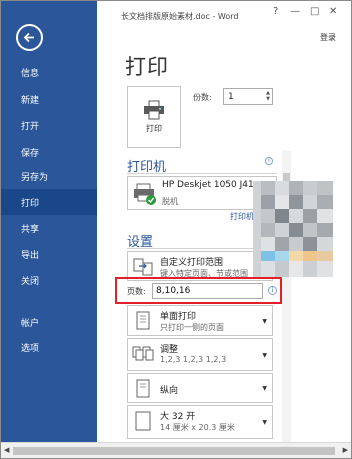 Image resolution: width=352 pixels, height=459 pixels. I want to click on scroll-left-arrow-icon: ◀, so click(6, 450).